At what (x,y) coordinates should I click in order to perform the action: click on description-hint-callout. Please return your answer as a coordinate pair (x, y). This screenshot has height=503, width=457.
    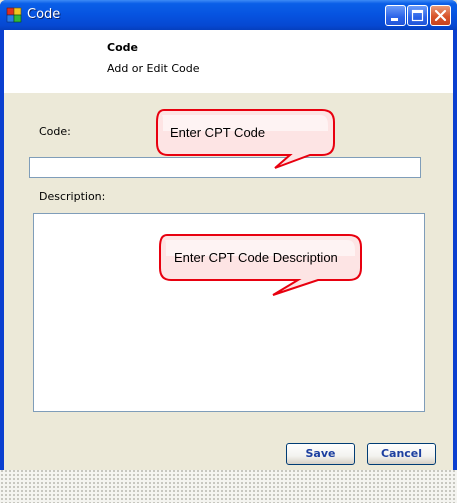
    Looking at the image, I should click on (260, 265).